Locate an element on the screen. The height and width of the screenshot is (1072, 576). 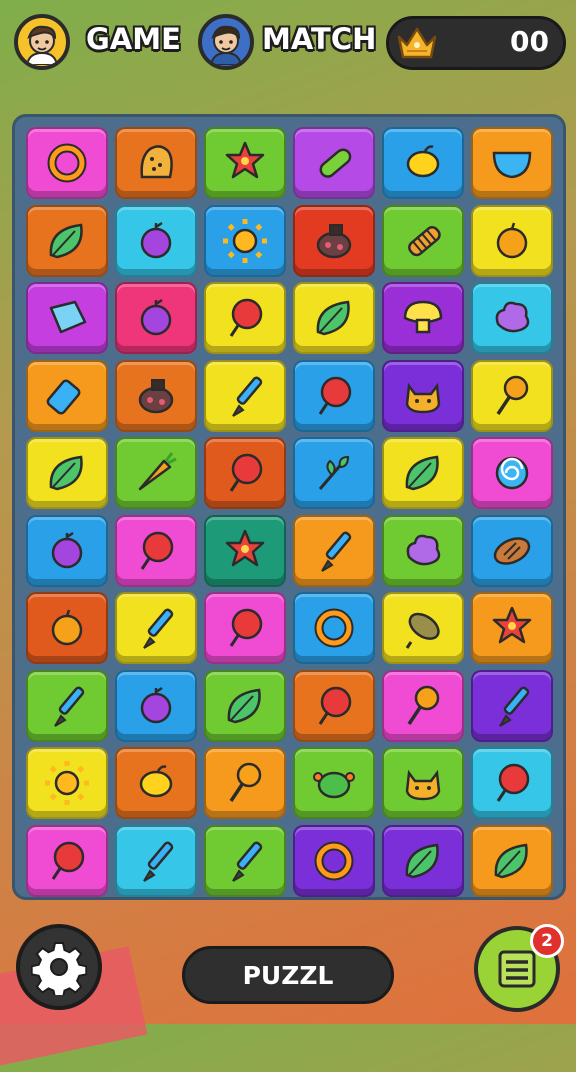
herb-icon is located at coordinates (334, 472).